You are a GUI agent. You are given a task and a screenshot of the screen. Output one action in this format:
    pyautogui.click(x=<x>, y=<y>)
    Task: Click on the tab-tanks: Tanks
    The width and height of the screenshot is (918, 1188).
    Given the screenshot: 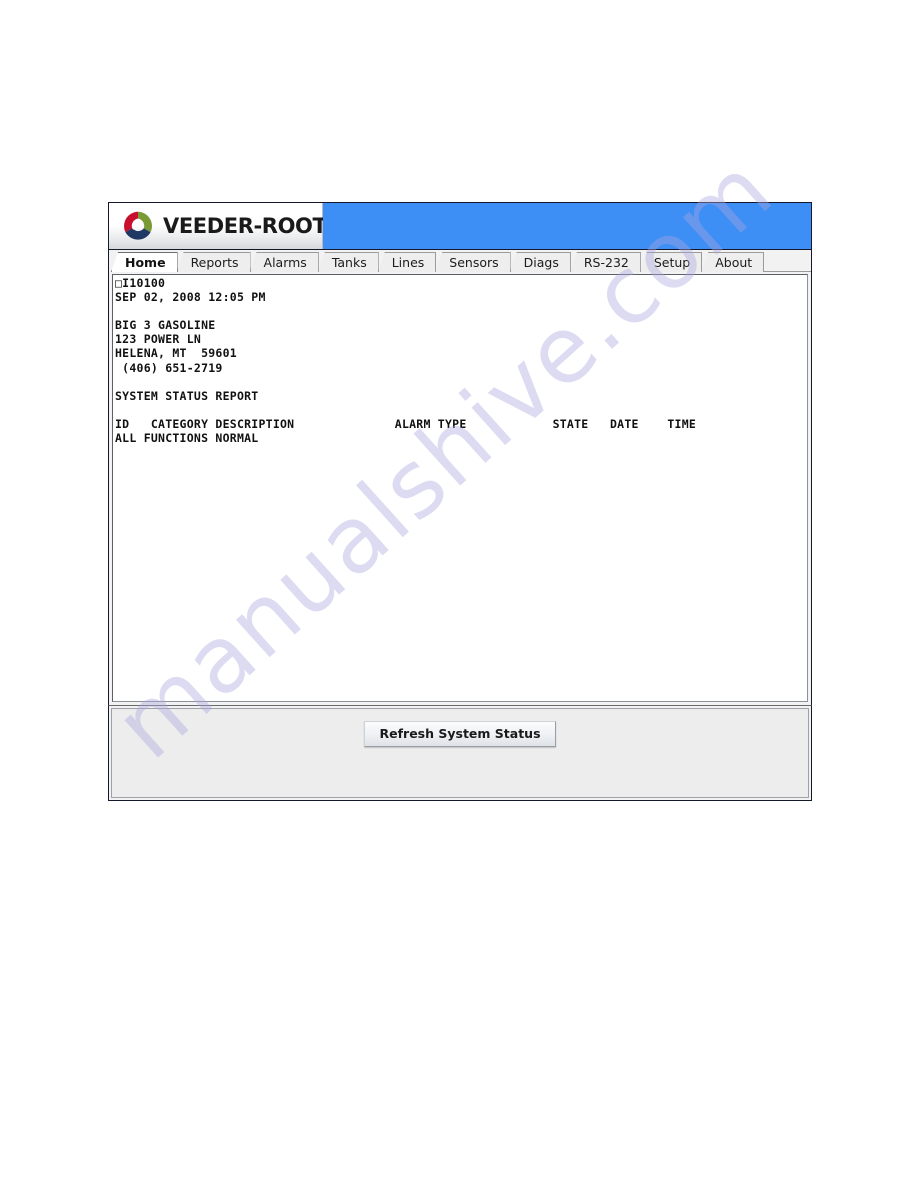 What is the action you would take?
    pyautogui.click(x=348, y=262)
    